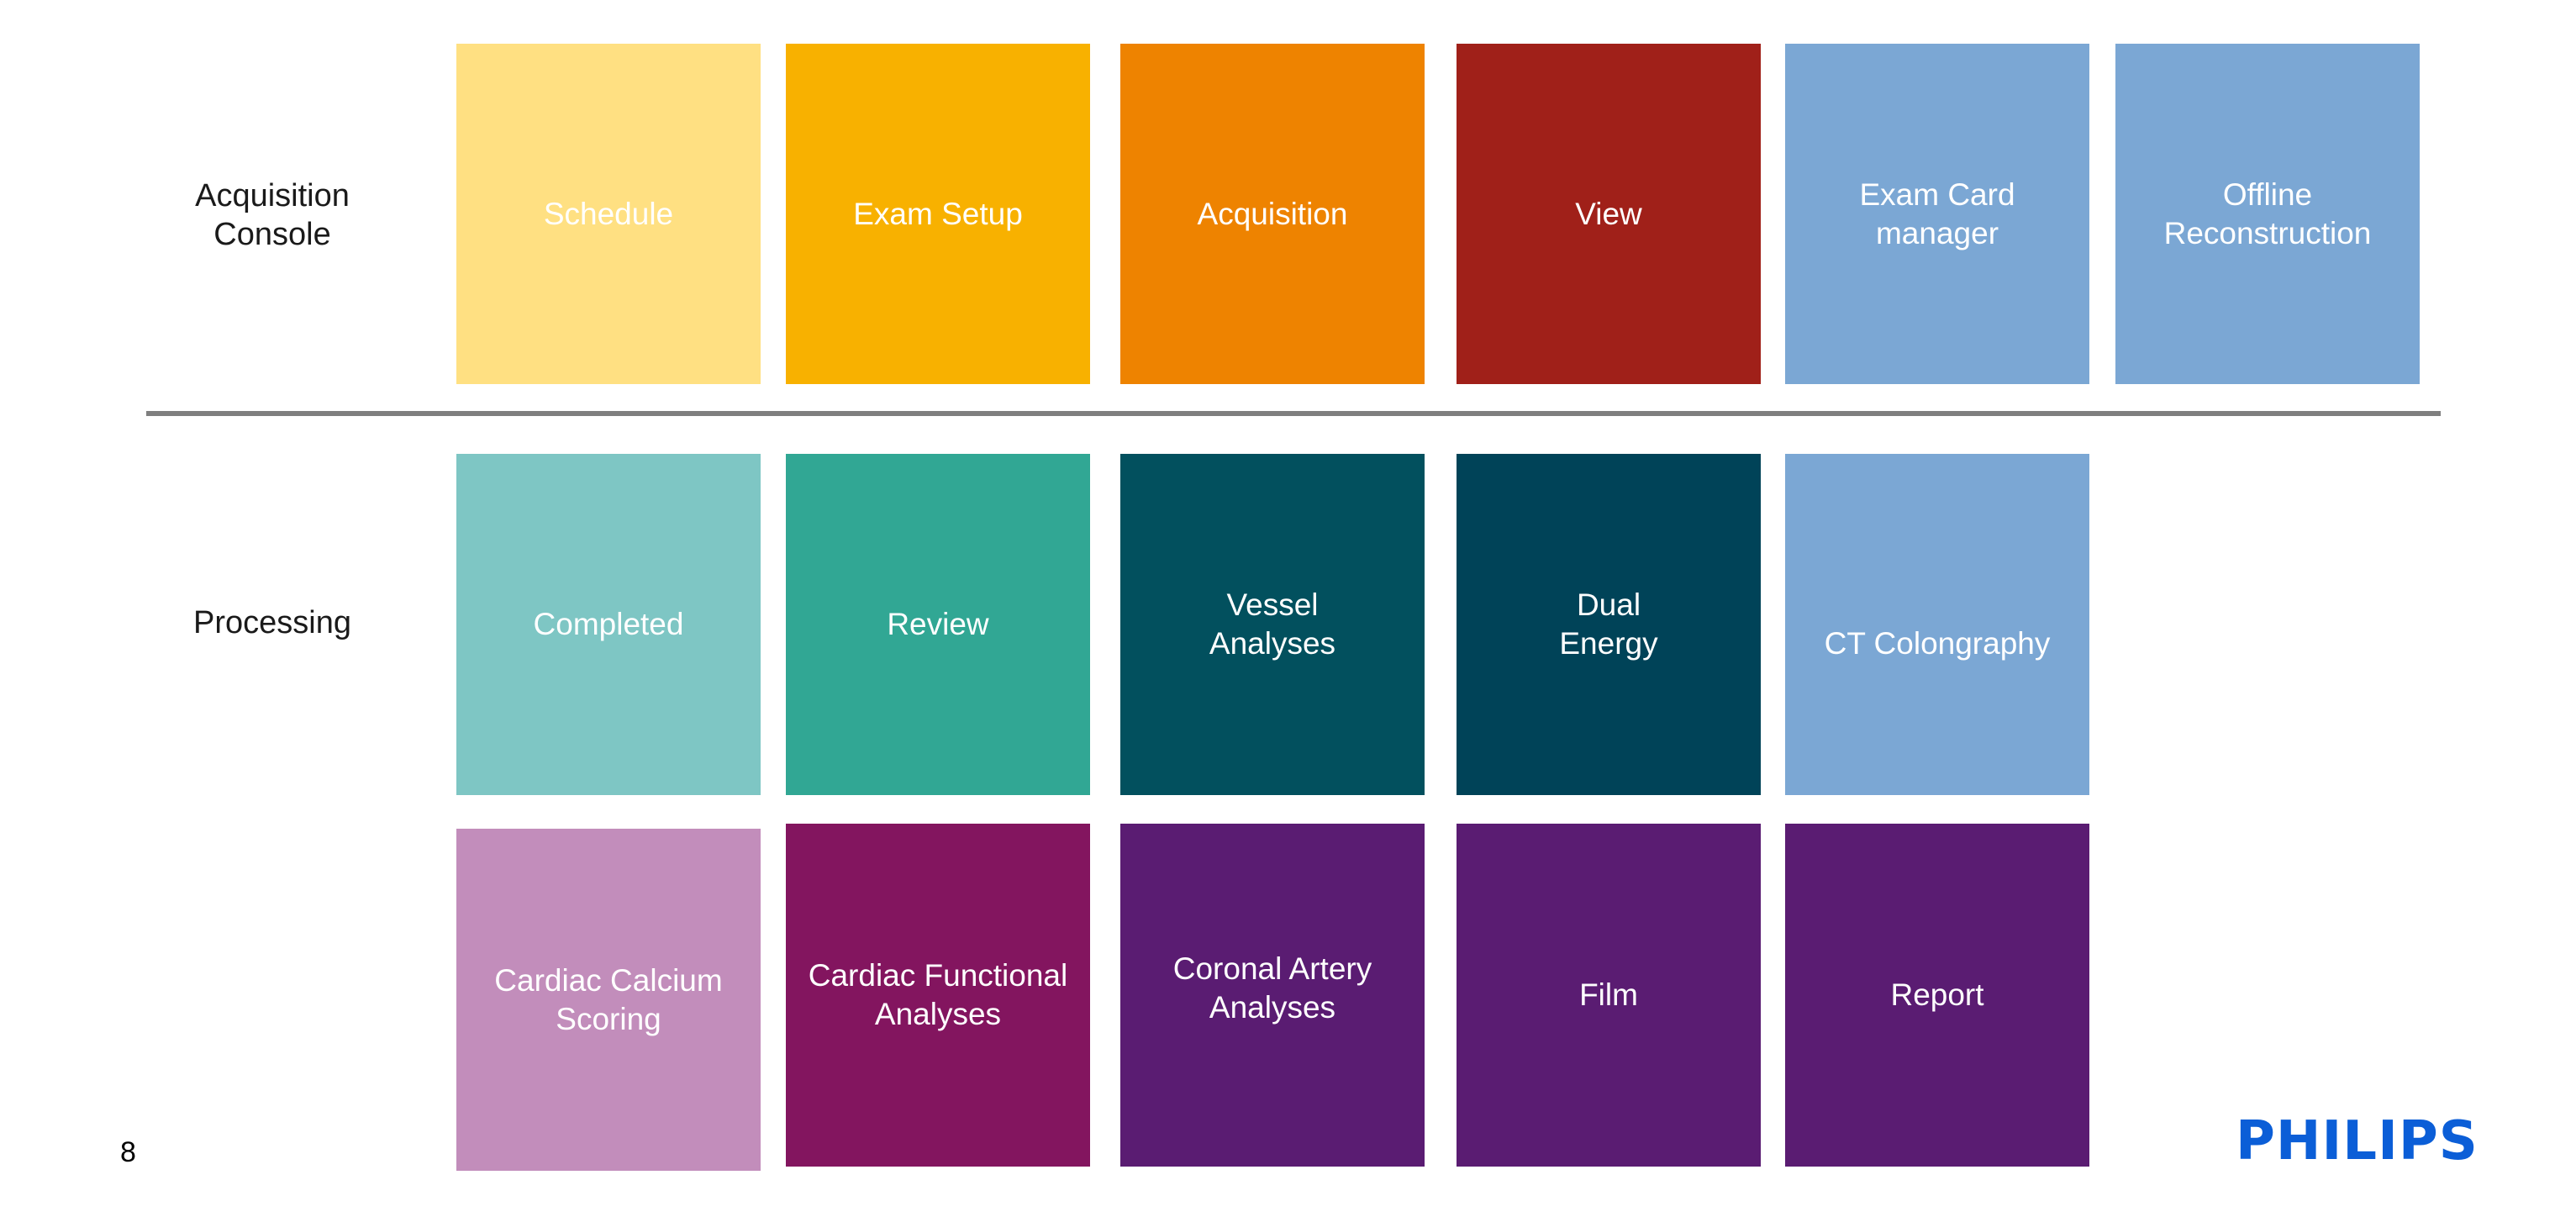 The image size is (2576, 1217). Describe the element at coordinates (272, 623) in the screenshot. I see `row-label-processing: Processing` at that location.